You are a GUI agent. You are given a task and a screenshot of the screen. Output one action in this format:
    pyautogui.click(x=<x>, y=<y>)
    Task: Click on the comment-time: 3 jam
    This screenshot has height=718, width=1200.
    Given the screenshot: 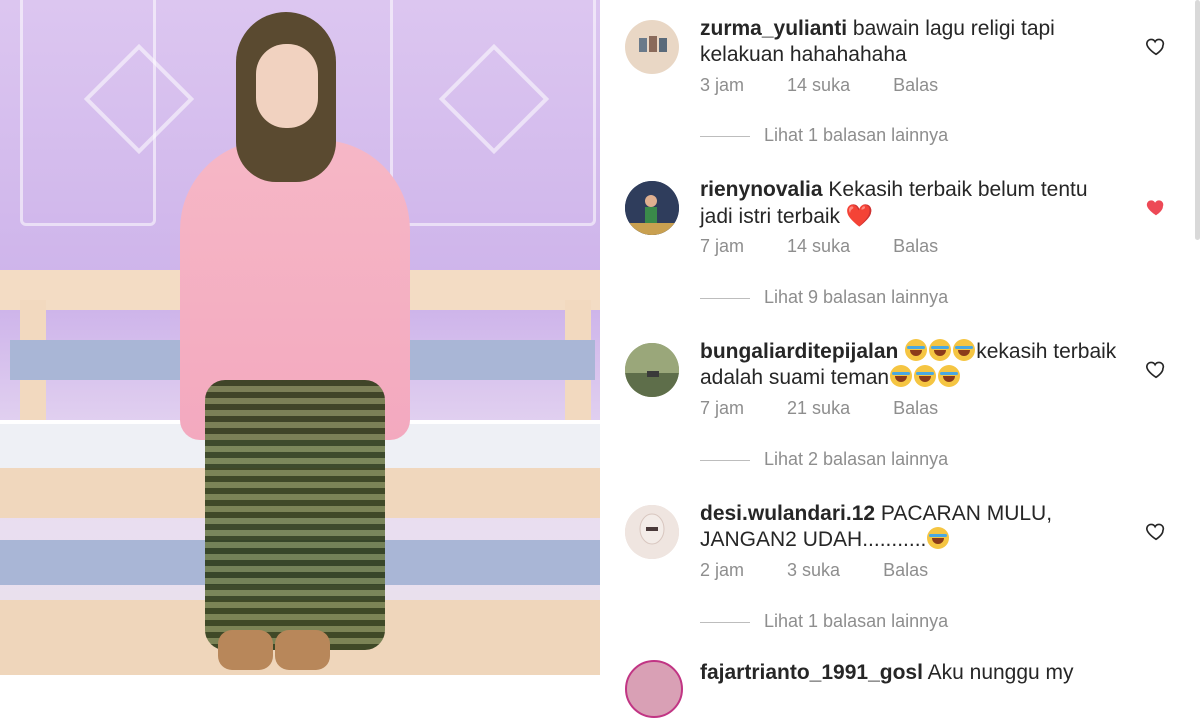 What is the action you would take?
    pyautogui.click(x=722, y=85)
    